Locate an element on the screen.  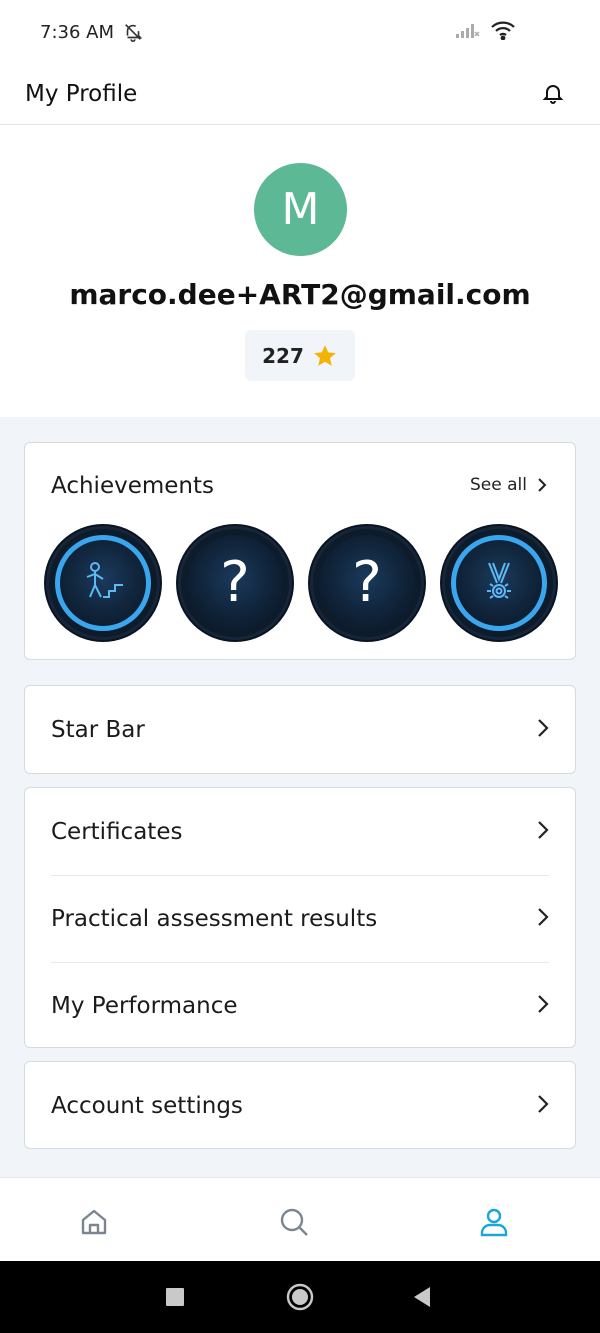
menu-item-certificates: Certificates is located at coordinates (300, 831).